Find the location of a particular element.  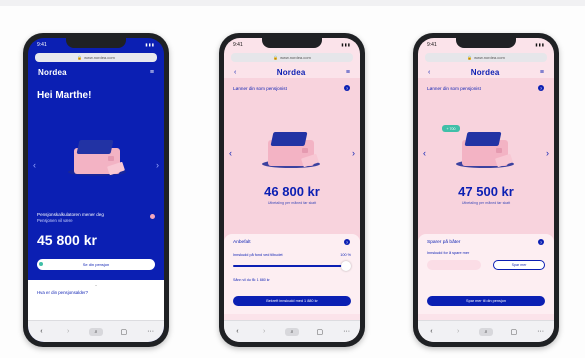

pension-amount: 45 800 kr is located at coordinates (67, 240).